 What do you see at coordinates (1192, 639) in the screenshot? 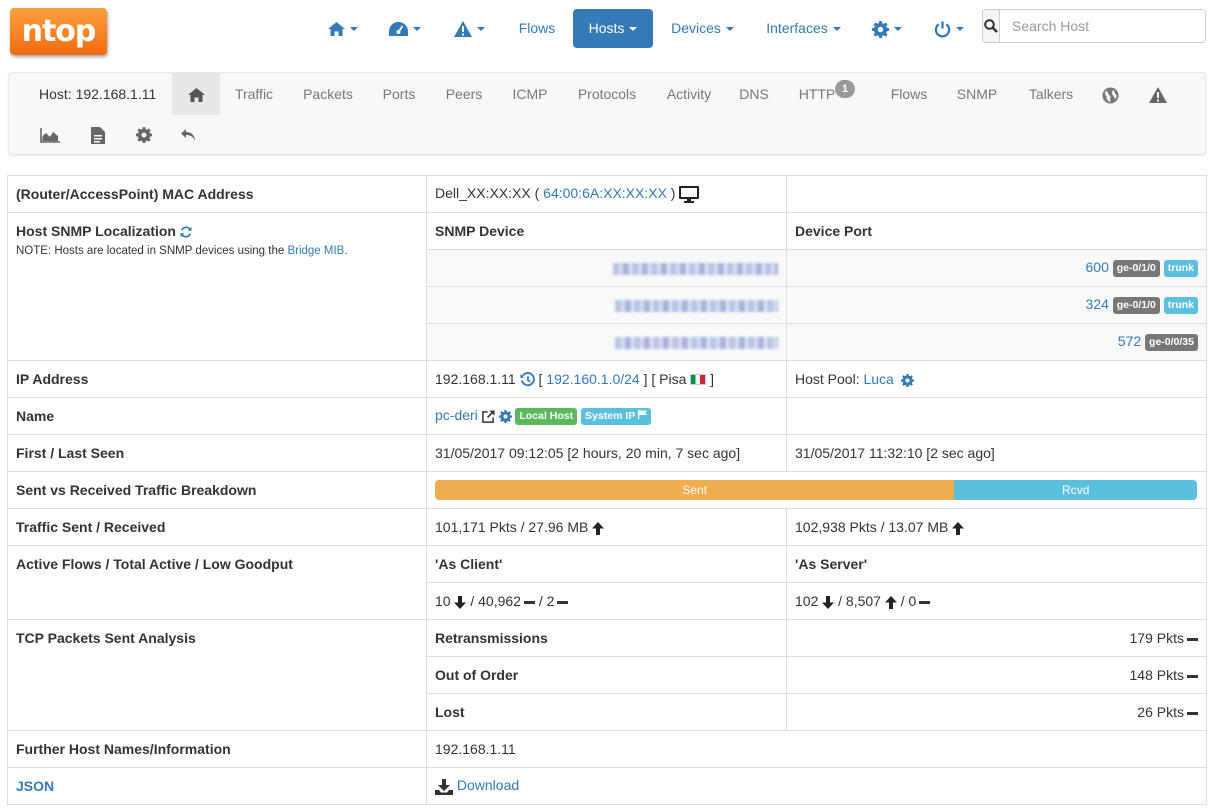
I see `stable-icon` at bounding box center [1192, 639].